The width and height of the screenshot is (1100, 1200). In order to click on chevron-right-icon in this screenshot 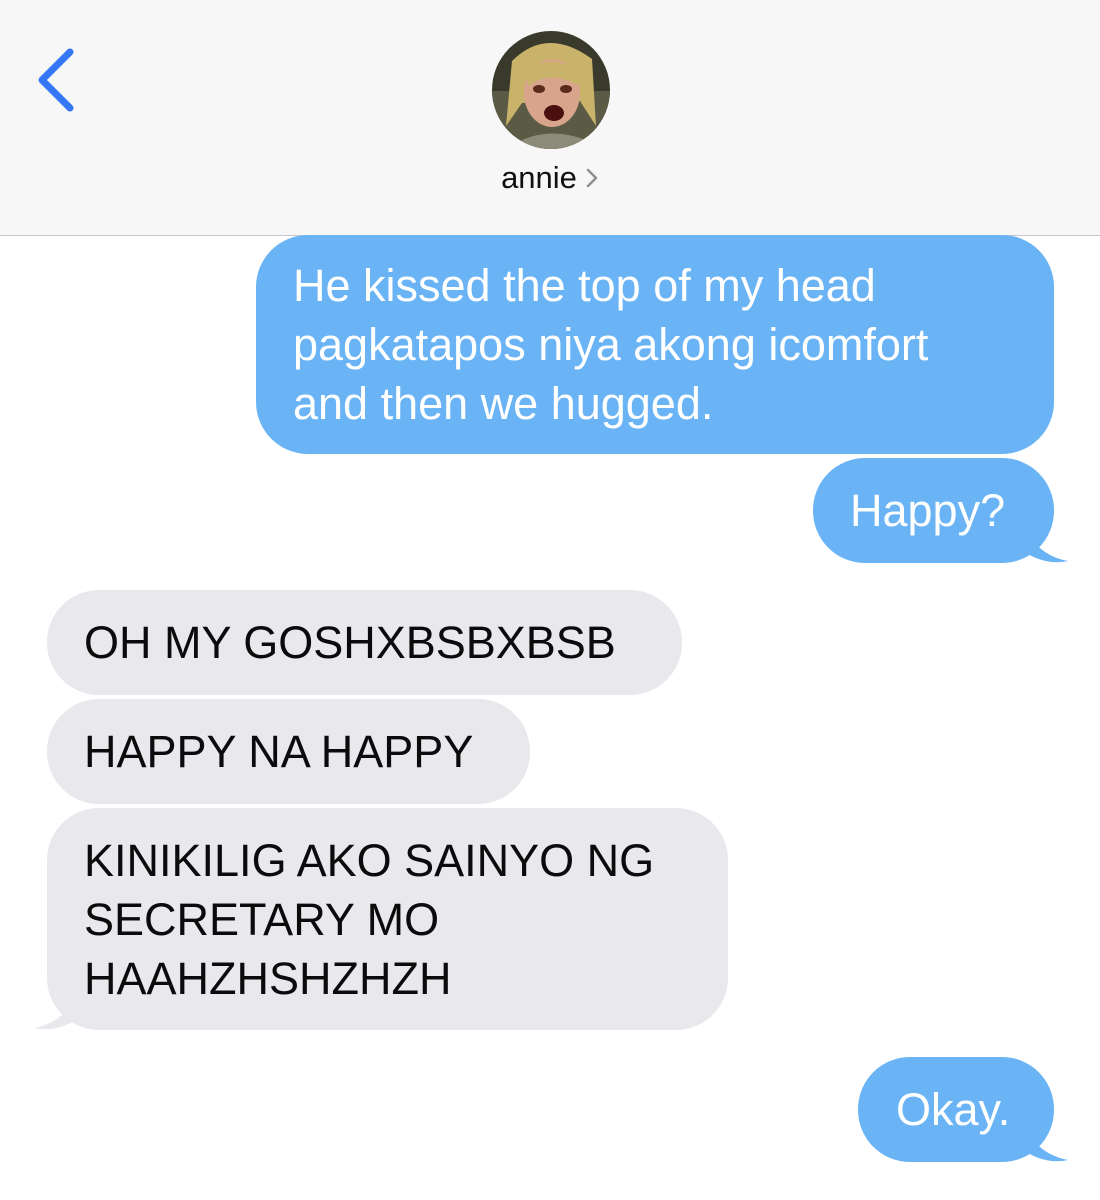, I will do `click(592, 178)`.